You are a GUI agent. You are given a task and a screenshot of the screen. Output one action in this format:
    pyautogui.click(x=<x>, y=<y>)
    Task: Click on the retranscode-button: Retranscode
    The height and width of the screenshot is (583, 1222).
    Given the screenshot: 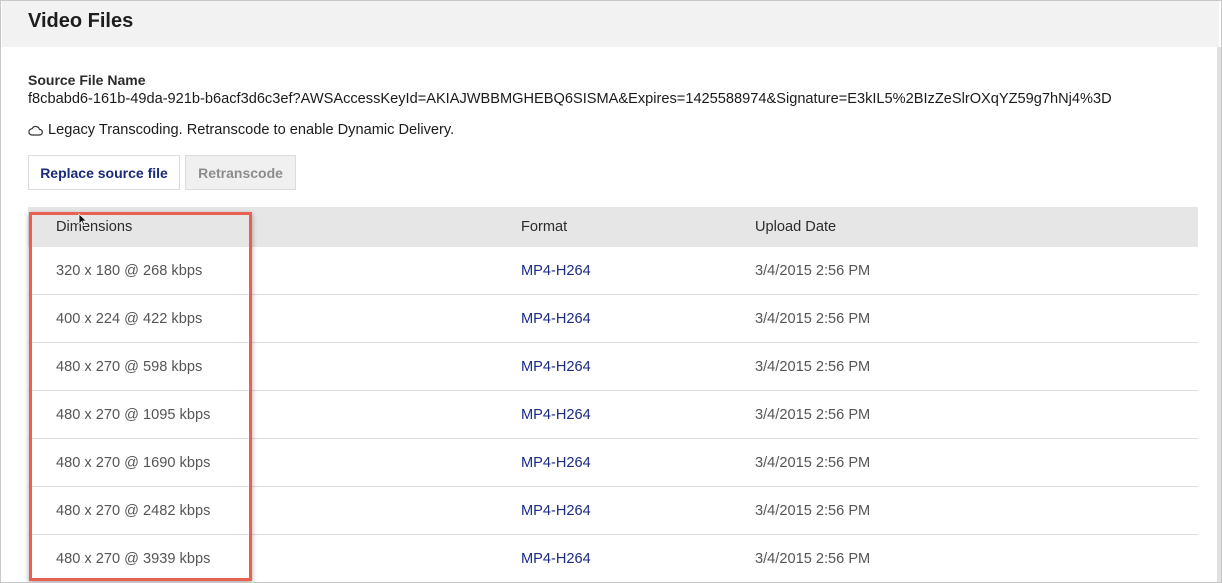 What is the action you would take?
    pyautogui.click(x=240, y=172)
    